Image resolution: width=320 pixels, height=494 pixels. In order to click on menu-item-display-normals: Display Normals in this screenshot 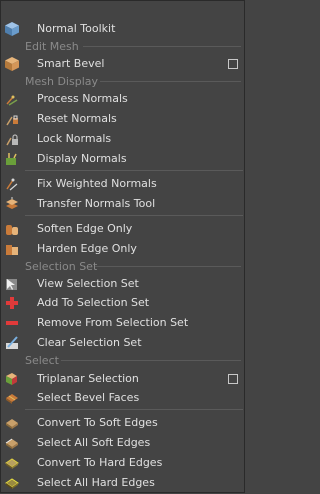, I will do `click(122, 159)`.